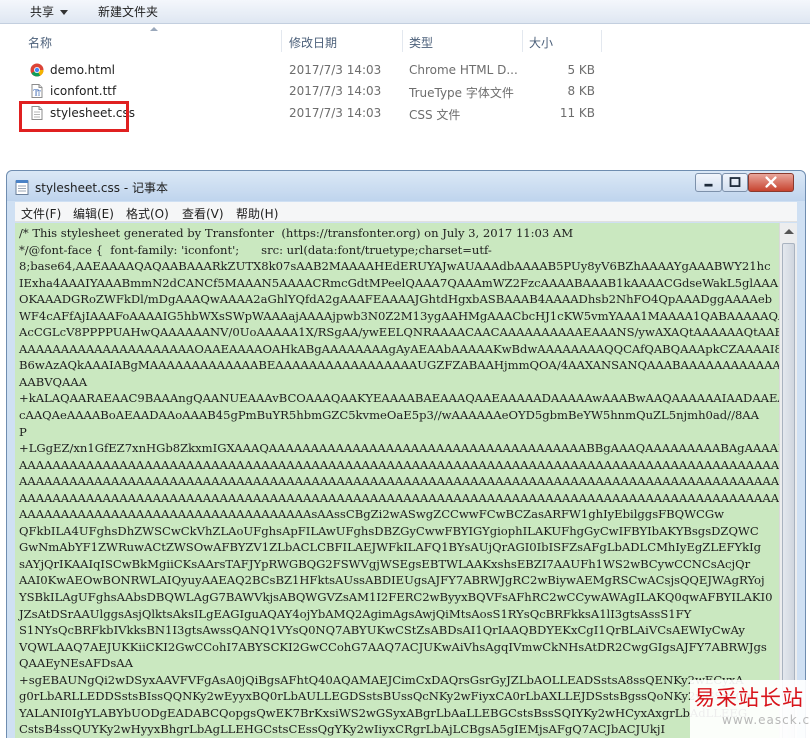 This screenshot has height=738, width=810. Describe the element at coordinates (39, 94) in the screenshot. I see `svg-text: T` at that location.